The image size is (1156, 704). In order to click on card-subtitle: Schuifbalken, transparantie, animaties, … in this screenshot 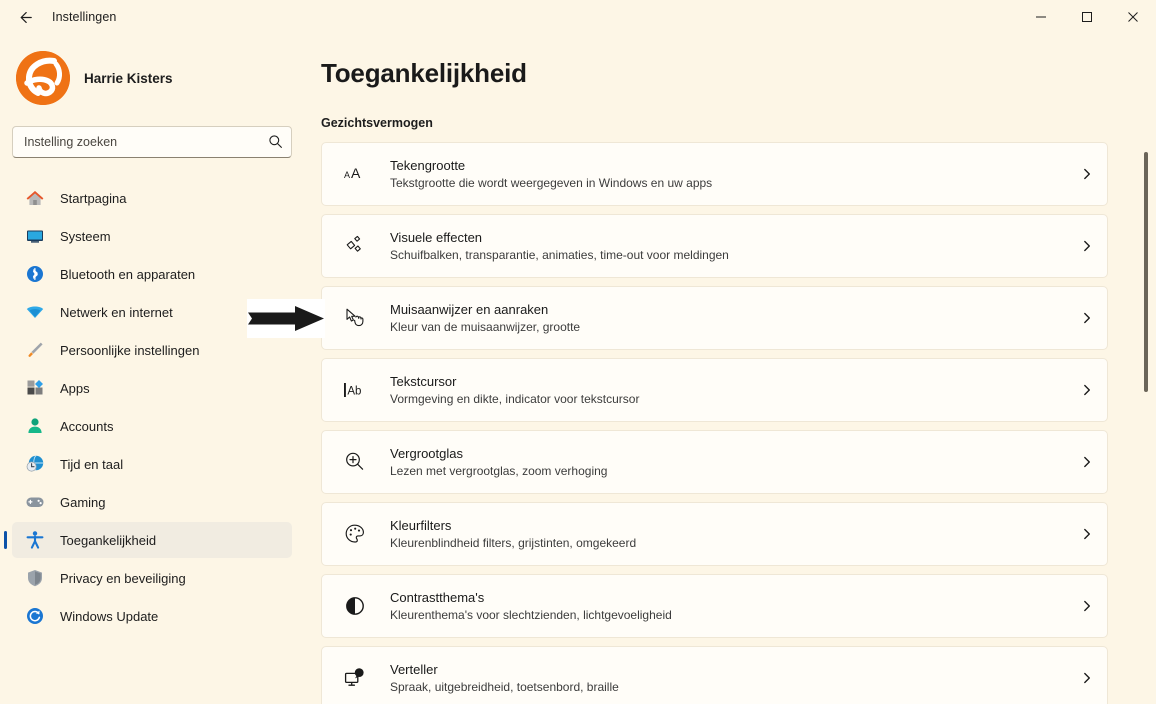, I will do `click(559, 255)`.